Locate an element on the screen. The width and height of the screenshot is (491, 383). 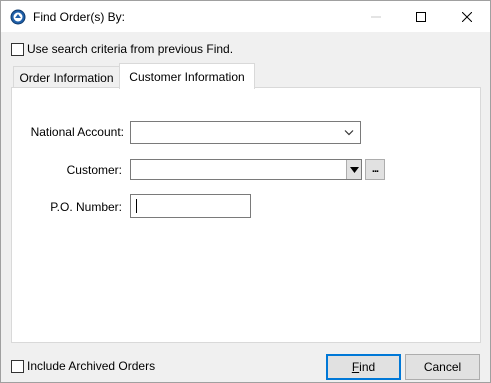
national-account-dropdown is located at coordinates (245, 132).